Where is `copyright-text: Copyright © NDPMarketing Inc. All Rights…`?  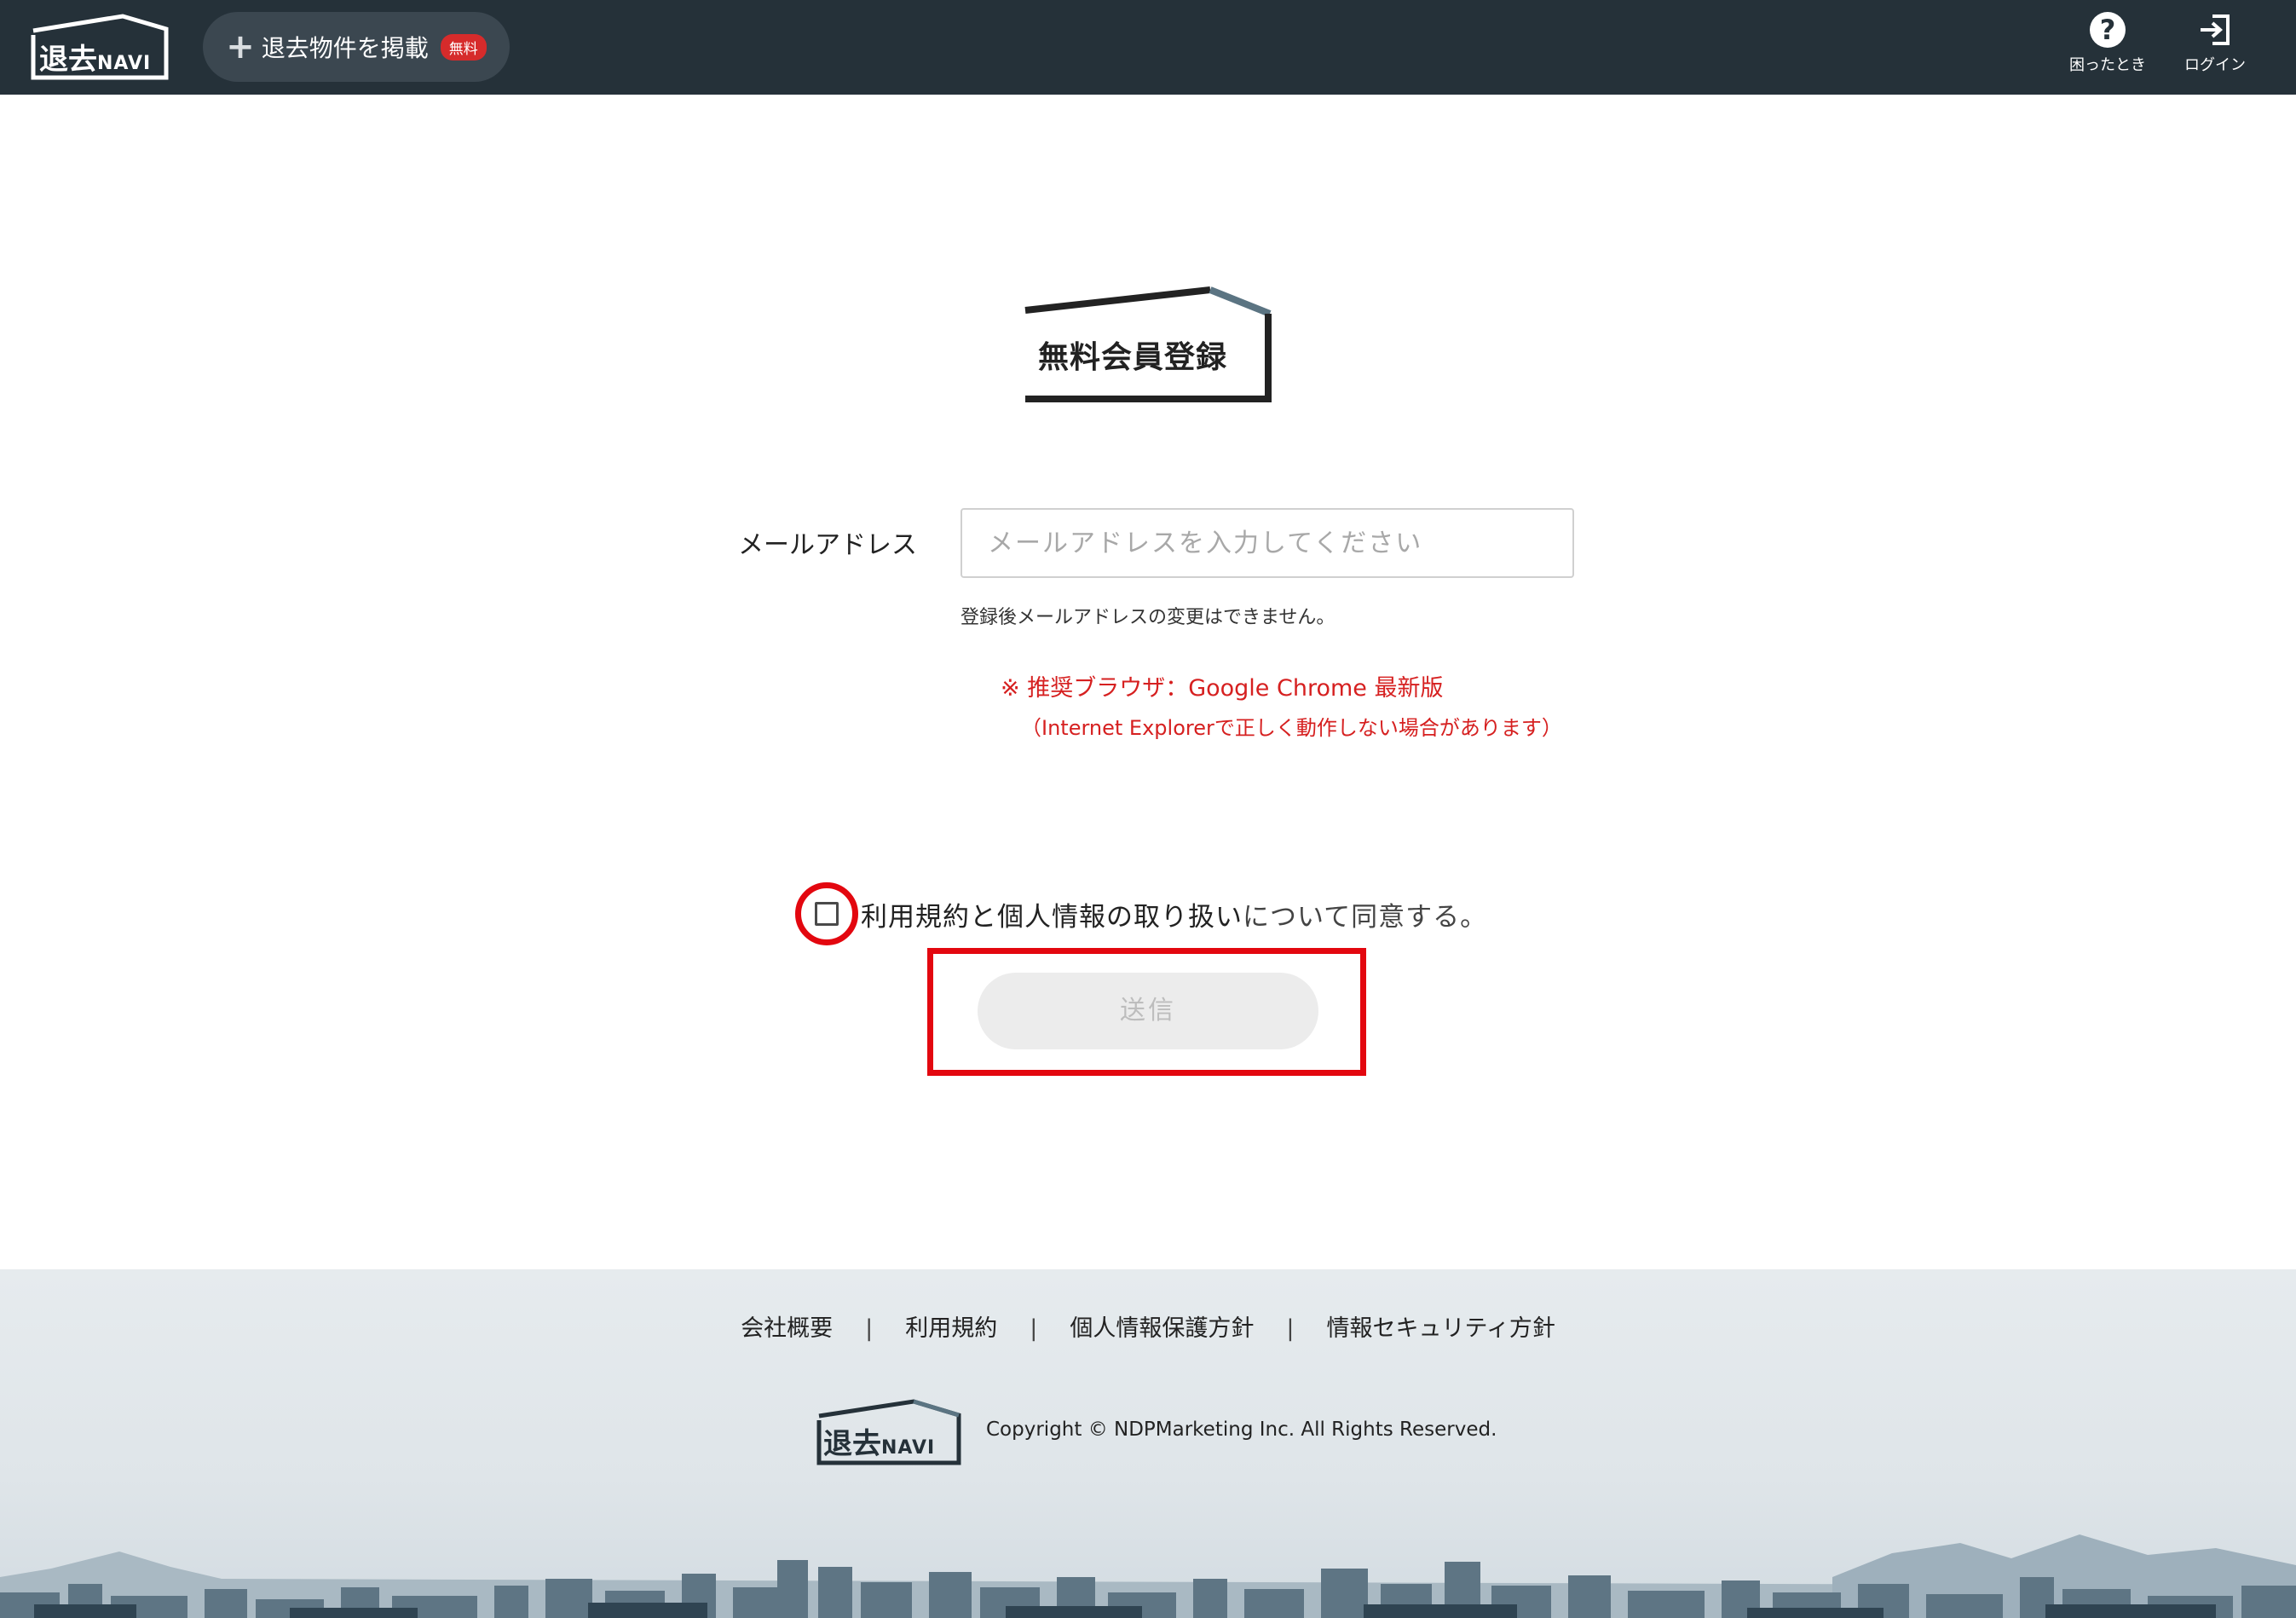 copyright-text: Copyright © NDPMarketing Inc. All Rights… is located at coordinates (1241, 1430).